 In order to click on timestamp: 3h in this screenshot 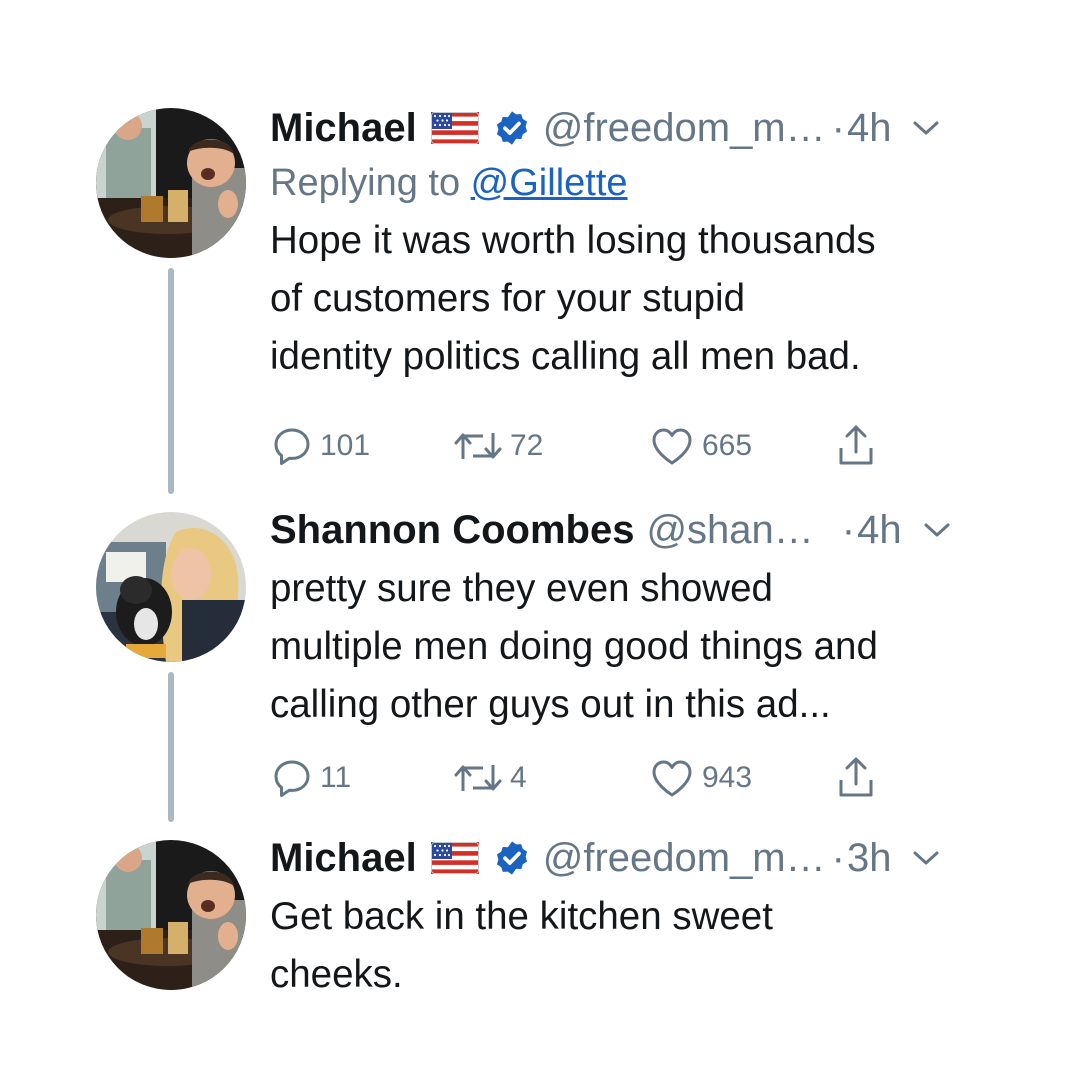, I will do `click(869, 858)`.